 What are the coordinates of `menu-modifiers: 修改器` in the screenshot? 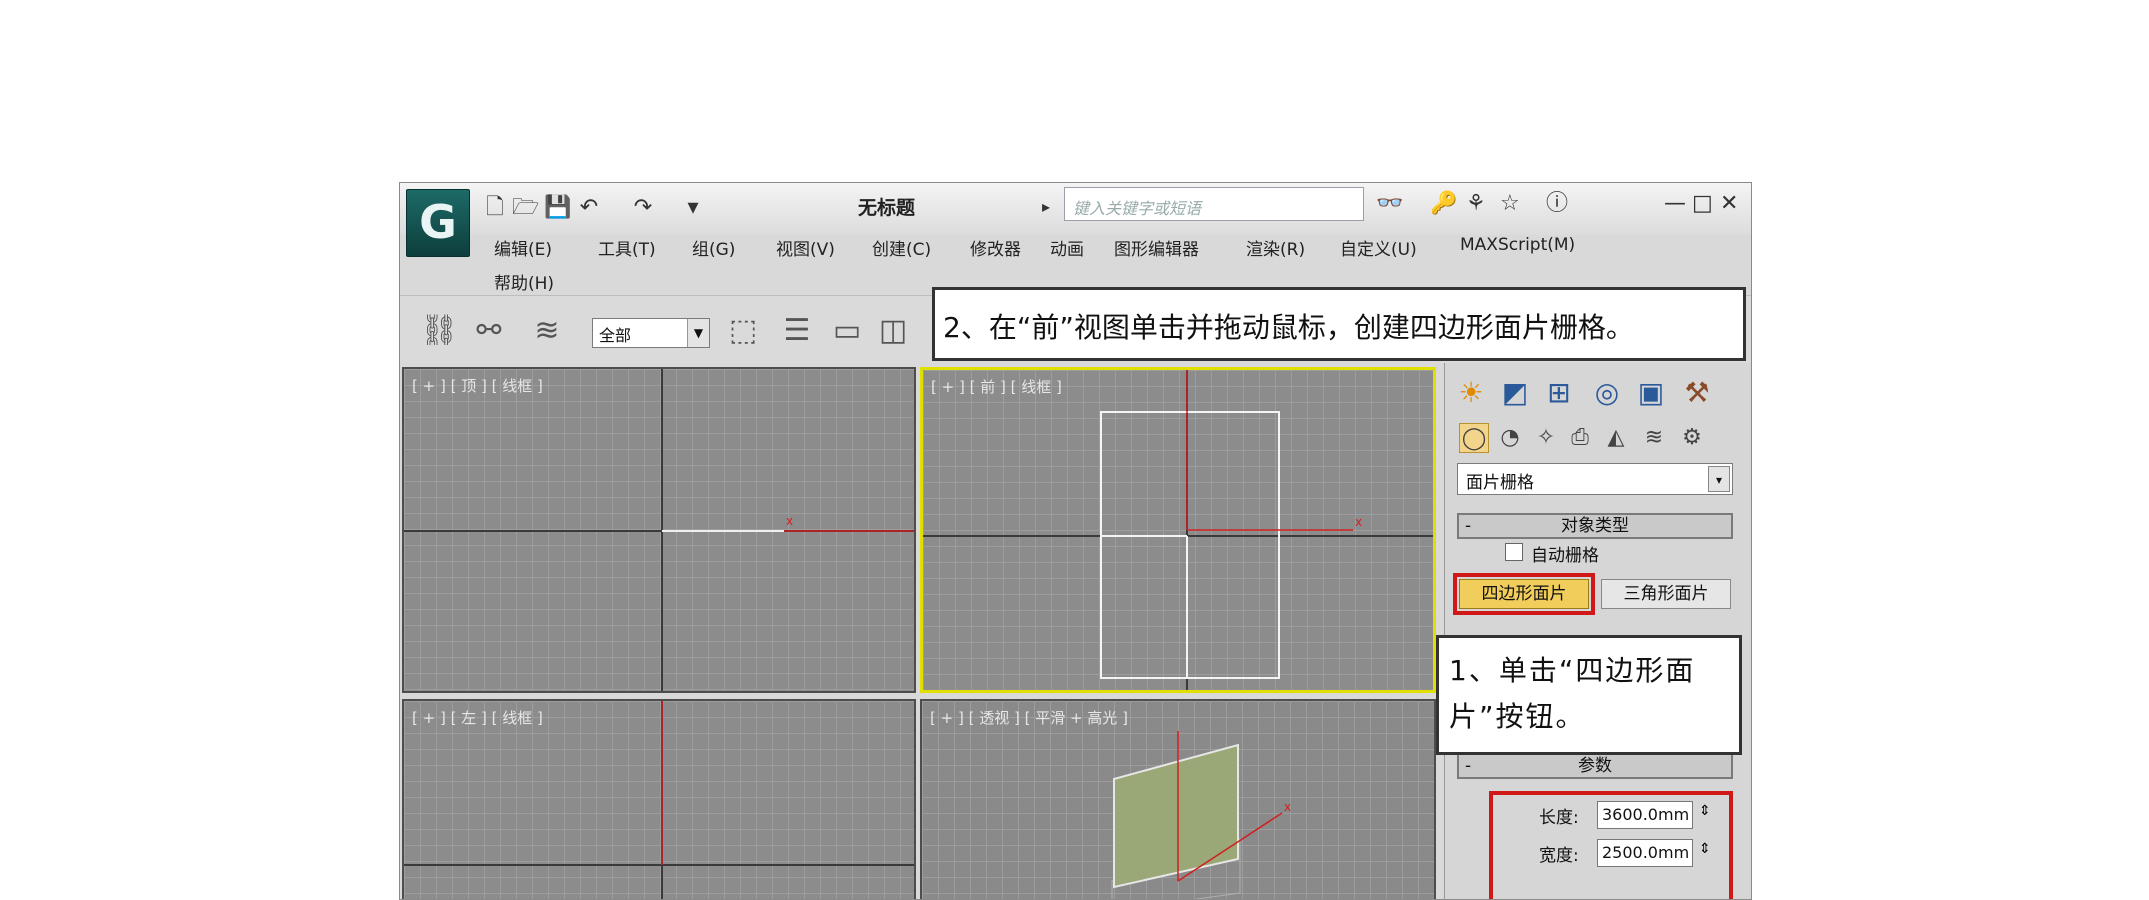 It's located at (995, 247).